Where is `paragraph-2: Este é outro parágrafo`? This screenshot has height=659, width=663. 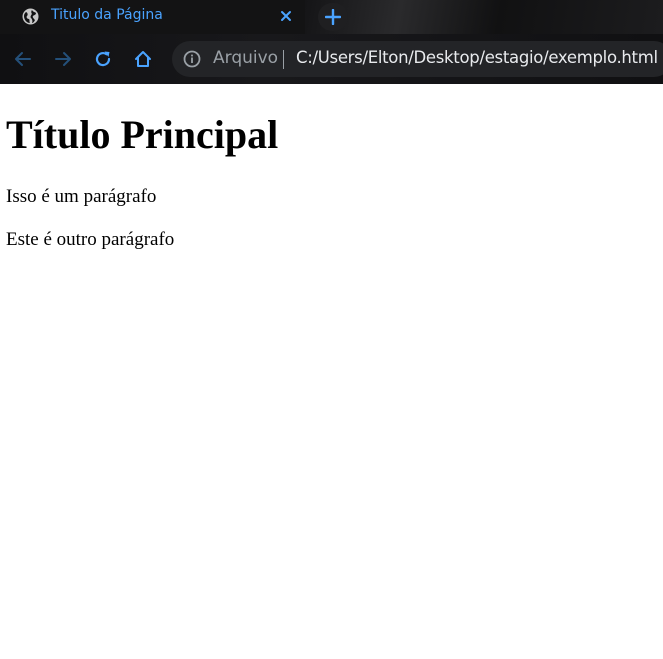 paragraph-2: Este é outro parágrafo is located at coordinates (90, 239).